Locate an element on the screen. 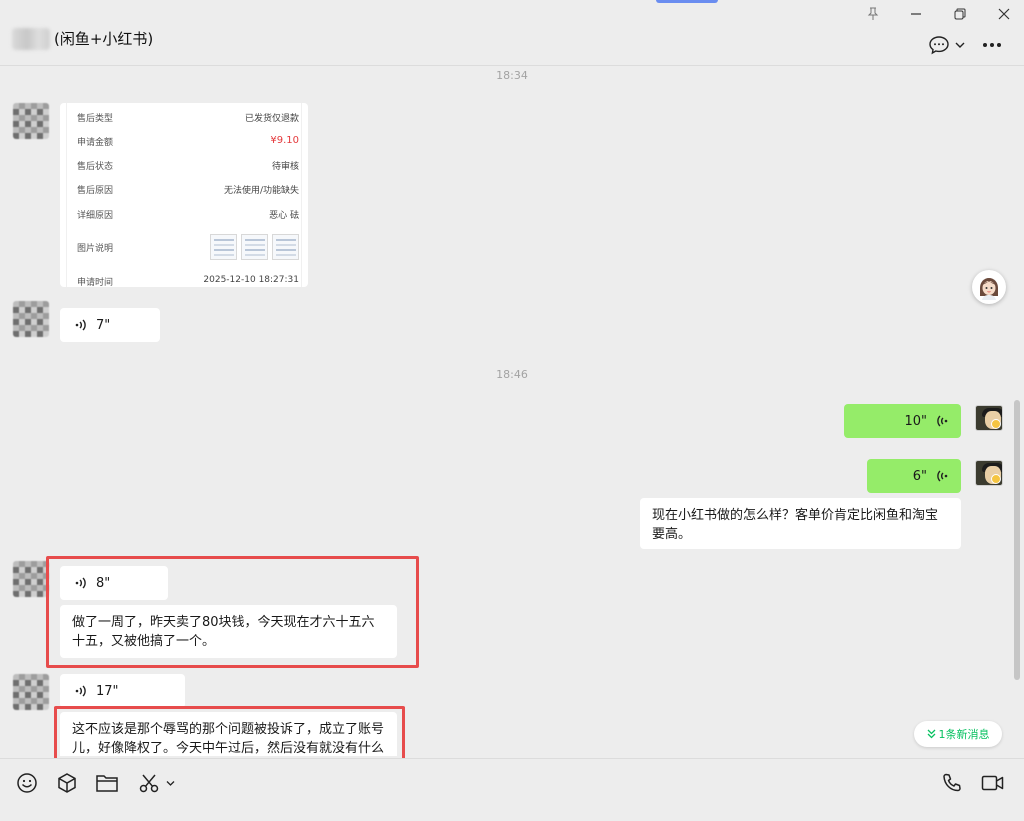  card-row: 售后状态 待审核 is located at coordinates (188, 167).